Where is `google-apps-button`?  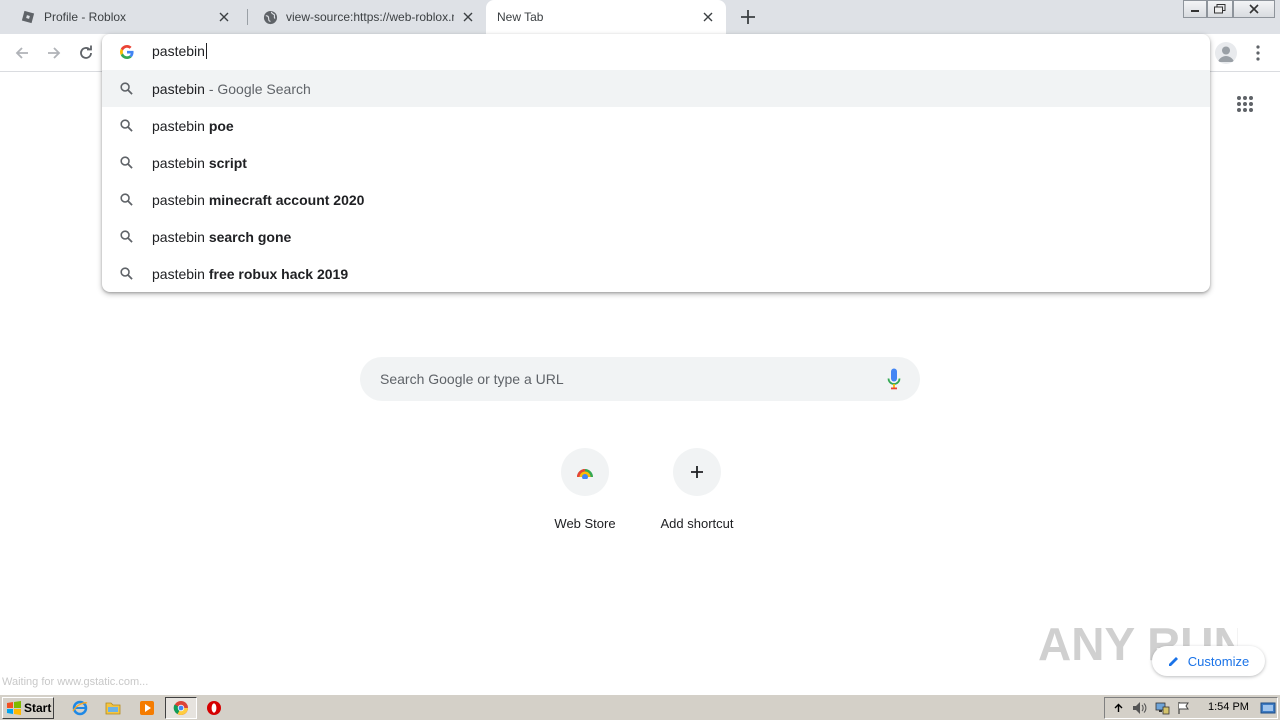 google-apps-button is located at coordinates (1246, 105).